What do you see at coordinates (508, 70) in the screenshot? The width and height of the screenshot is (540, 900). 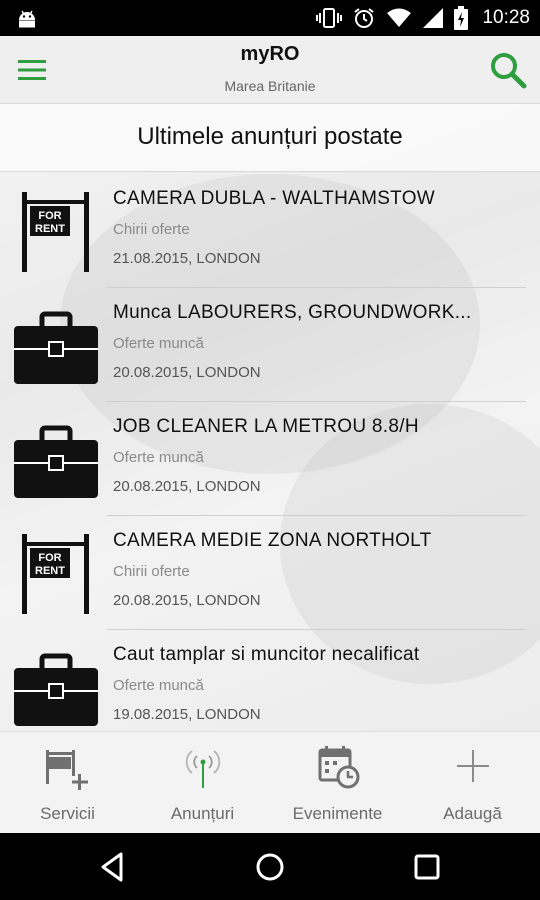 I see `search-icon` at bounding box center [508, 70].